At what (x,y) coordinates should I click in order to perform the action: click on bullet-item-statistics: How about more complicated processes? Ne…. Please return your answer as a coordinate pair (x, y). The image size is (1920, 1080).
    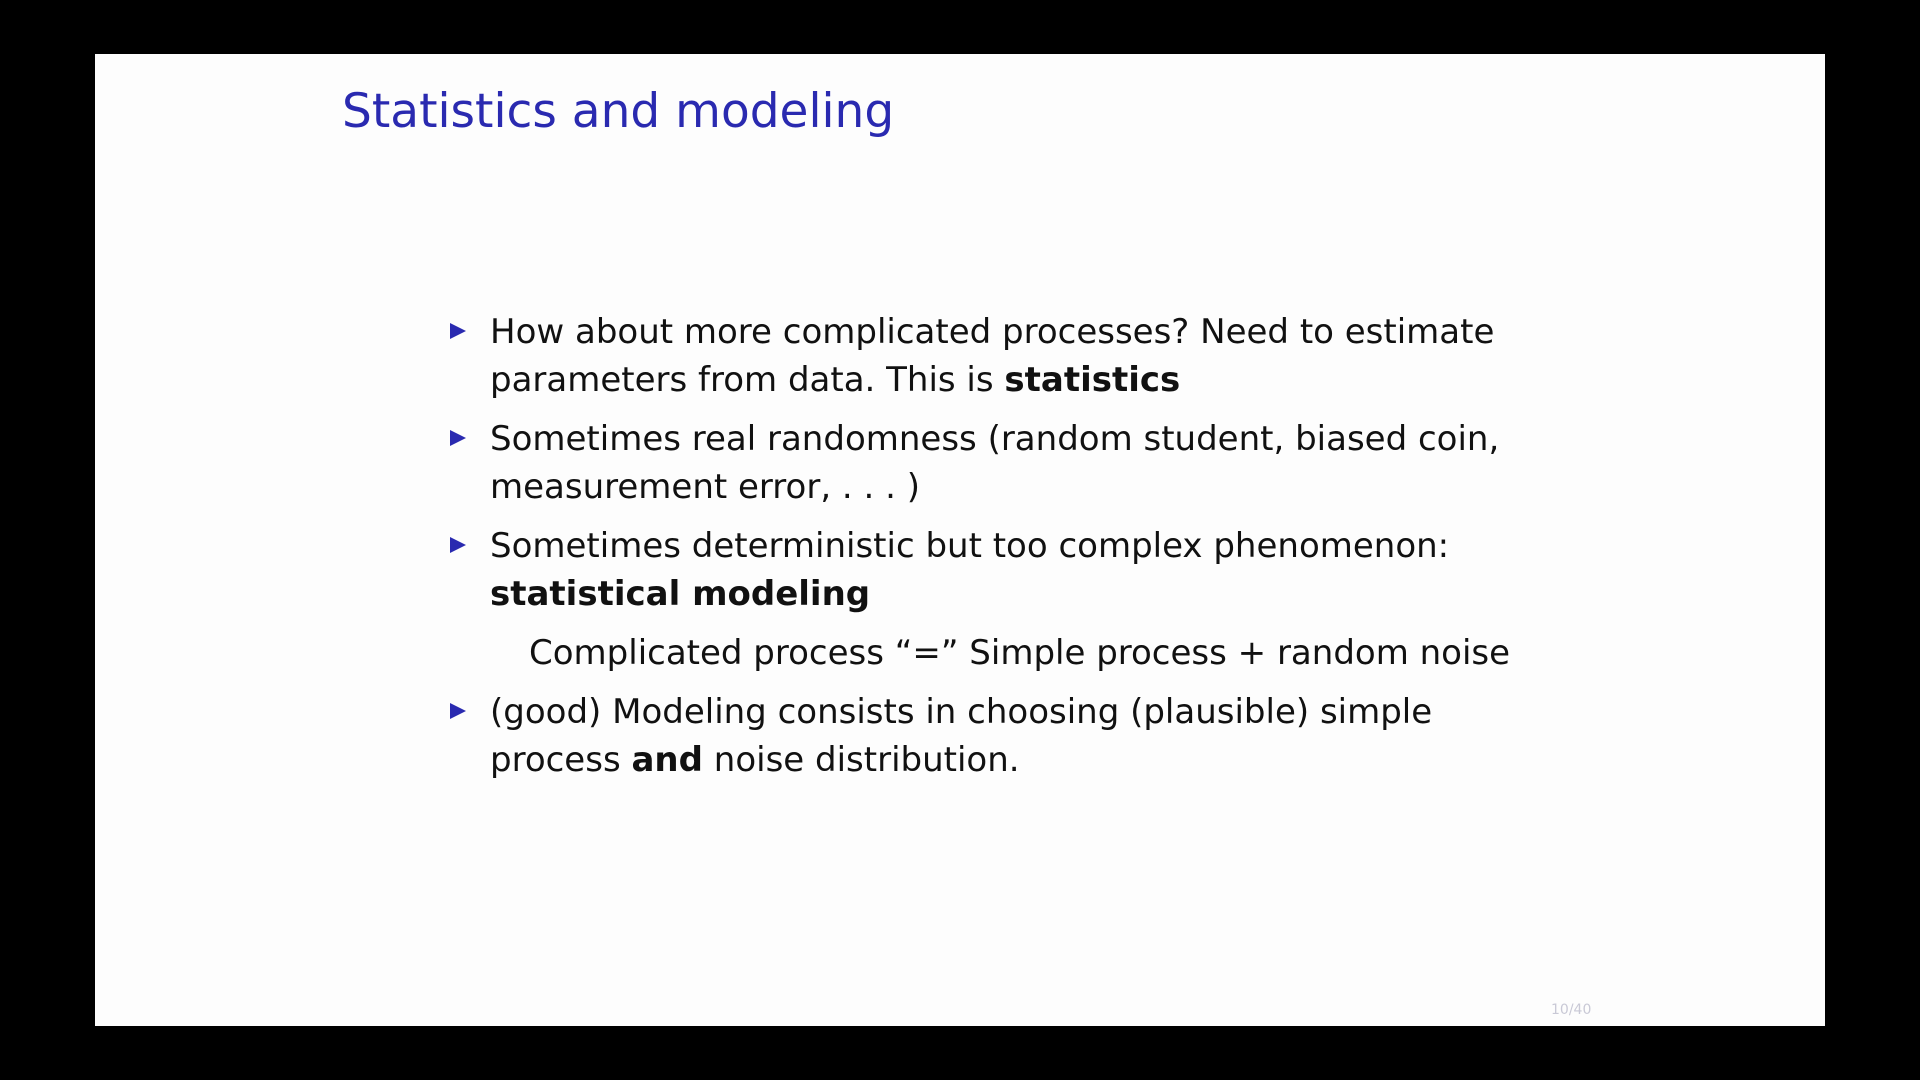
    Looking at the image, I should click on (1010, 356).